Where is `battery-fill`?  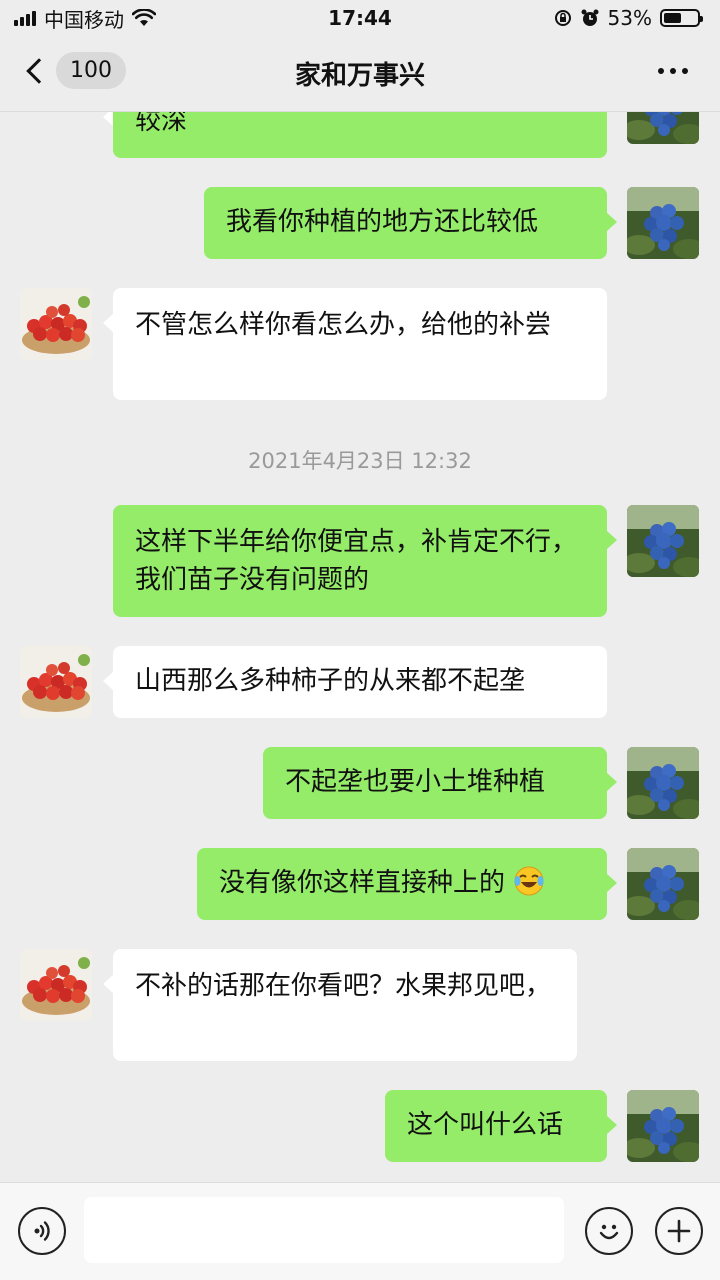 battery-fill is located at coordinates (672, 18).